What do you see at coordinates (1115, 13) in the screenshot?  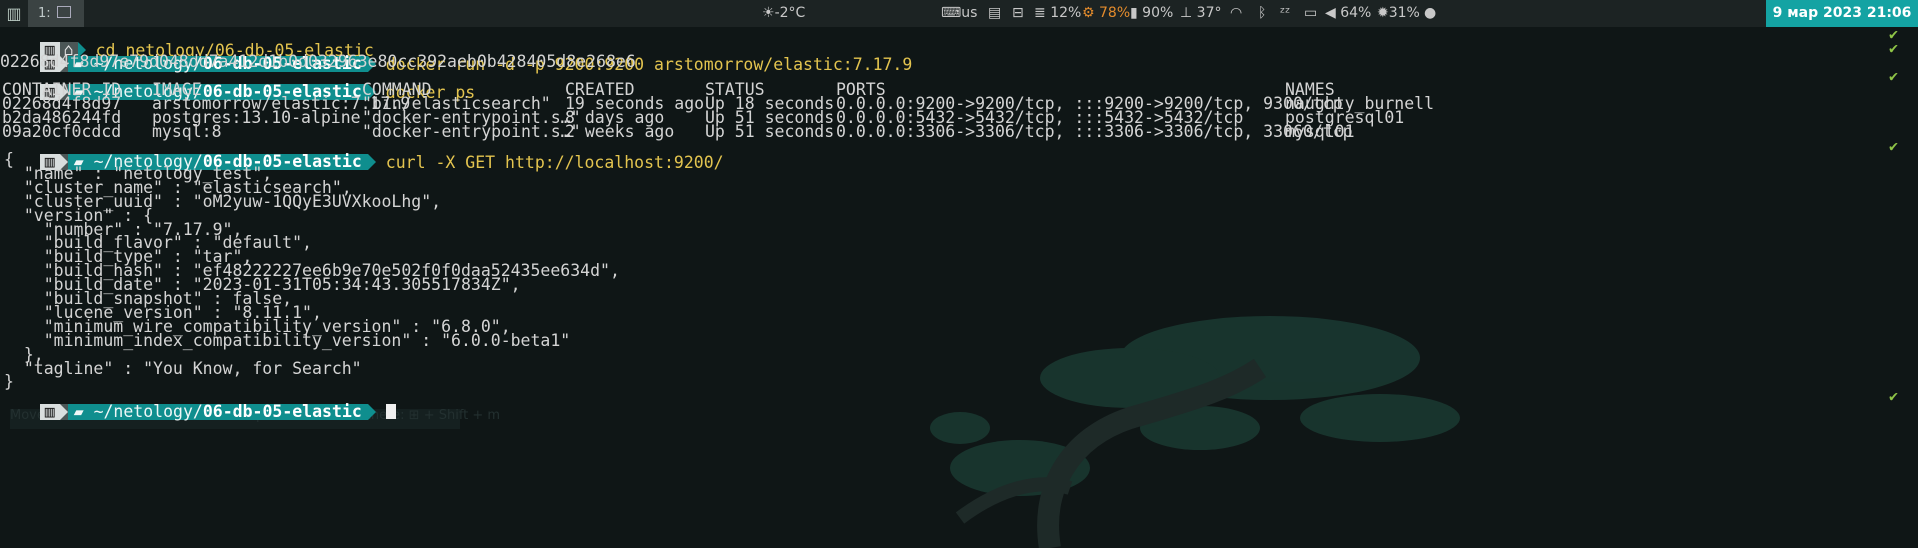 I see `cpu-value: 78%` at bounding box center [1115, 13].